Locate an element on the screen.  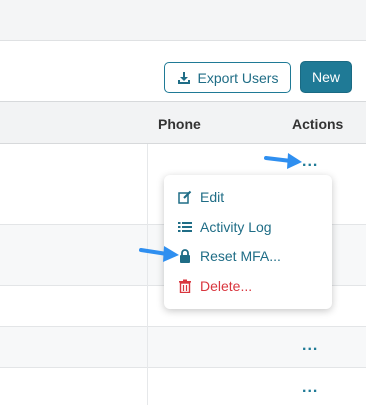
download-icon is located at coordinates (183, 77).